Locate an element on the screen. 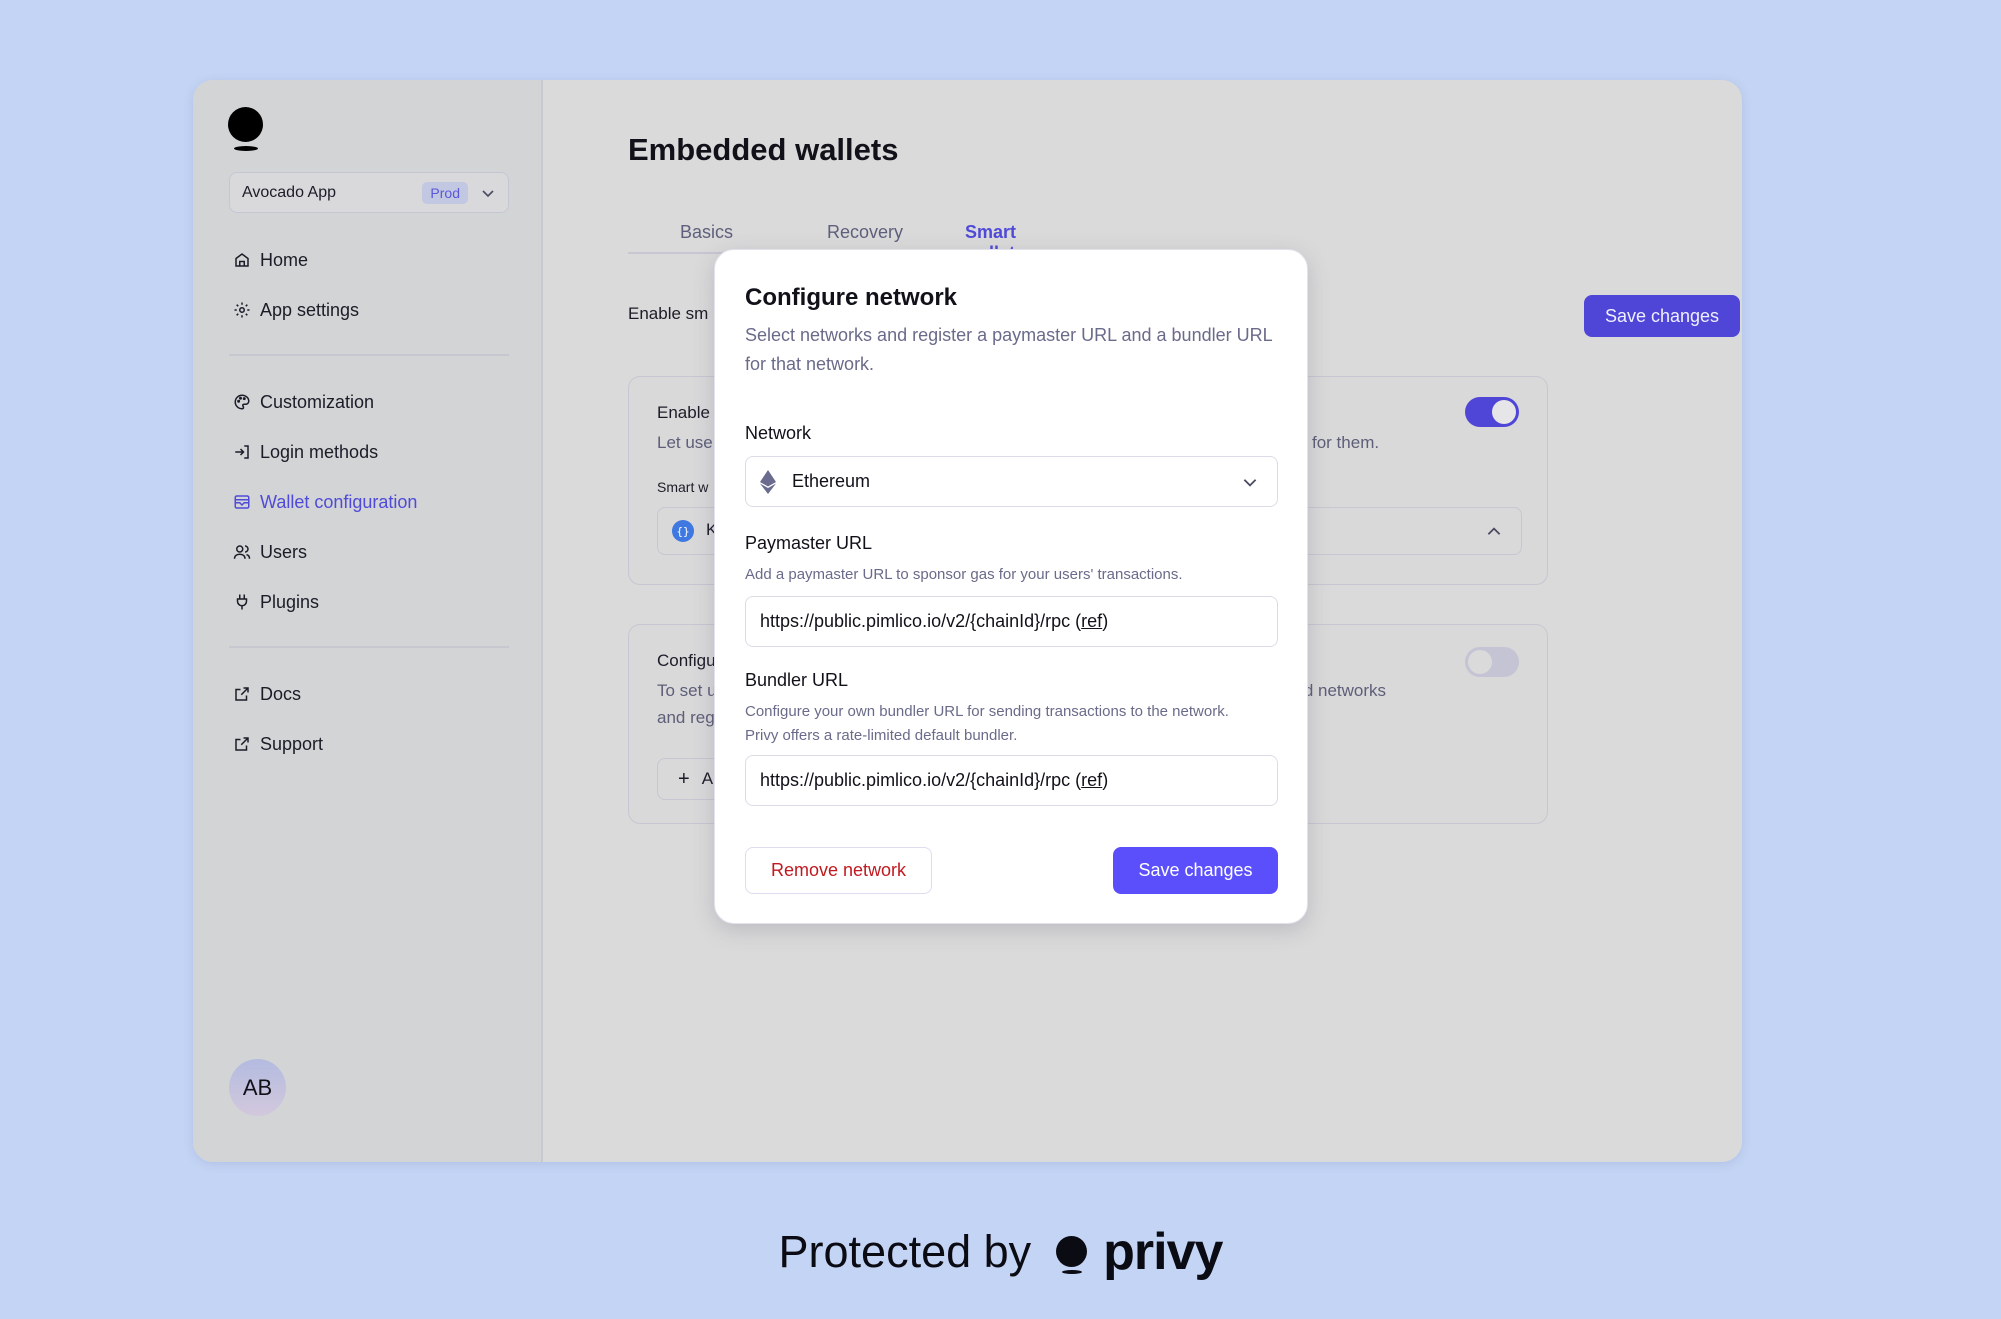  card-description: To set u is located at coordinates (687, 690).